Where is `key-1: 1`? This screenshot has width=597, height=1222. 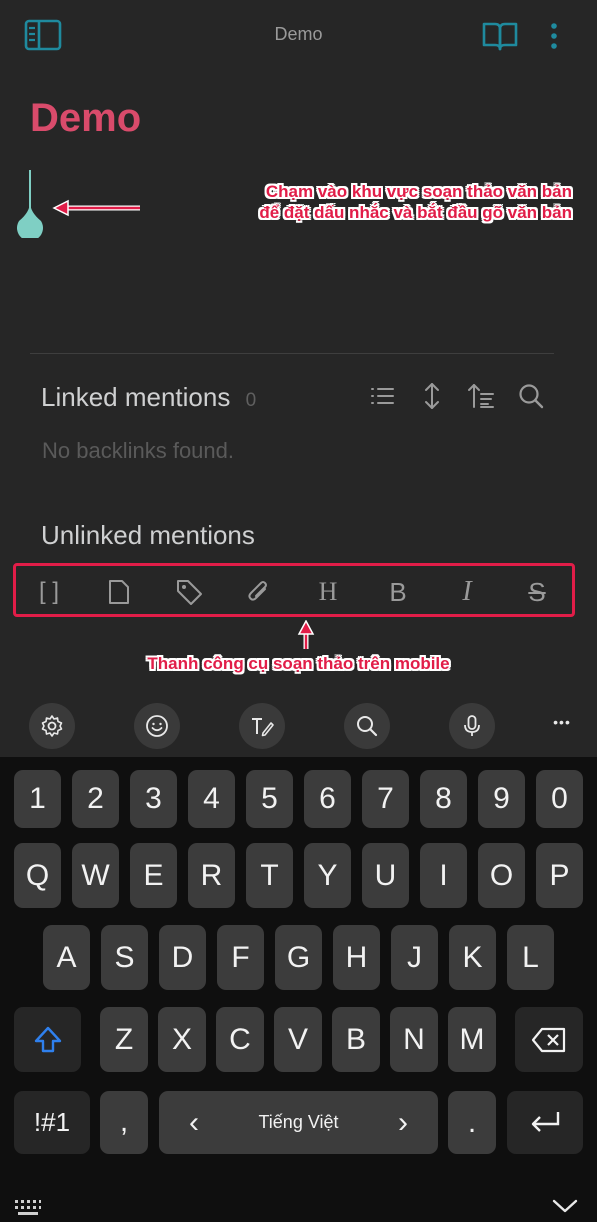
key-1: 1 is located at coordinates (37, 799).